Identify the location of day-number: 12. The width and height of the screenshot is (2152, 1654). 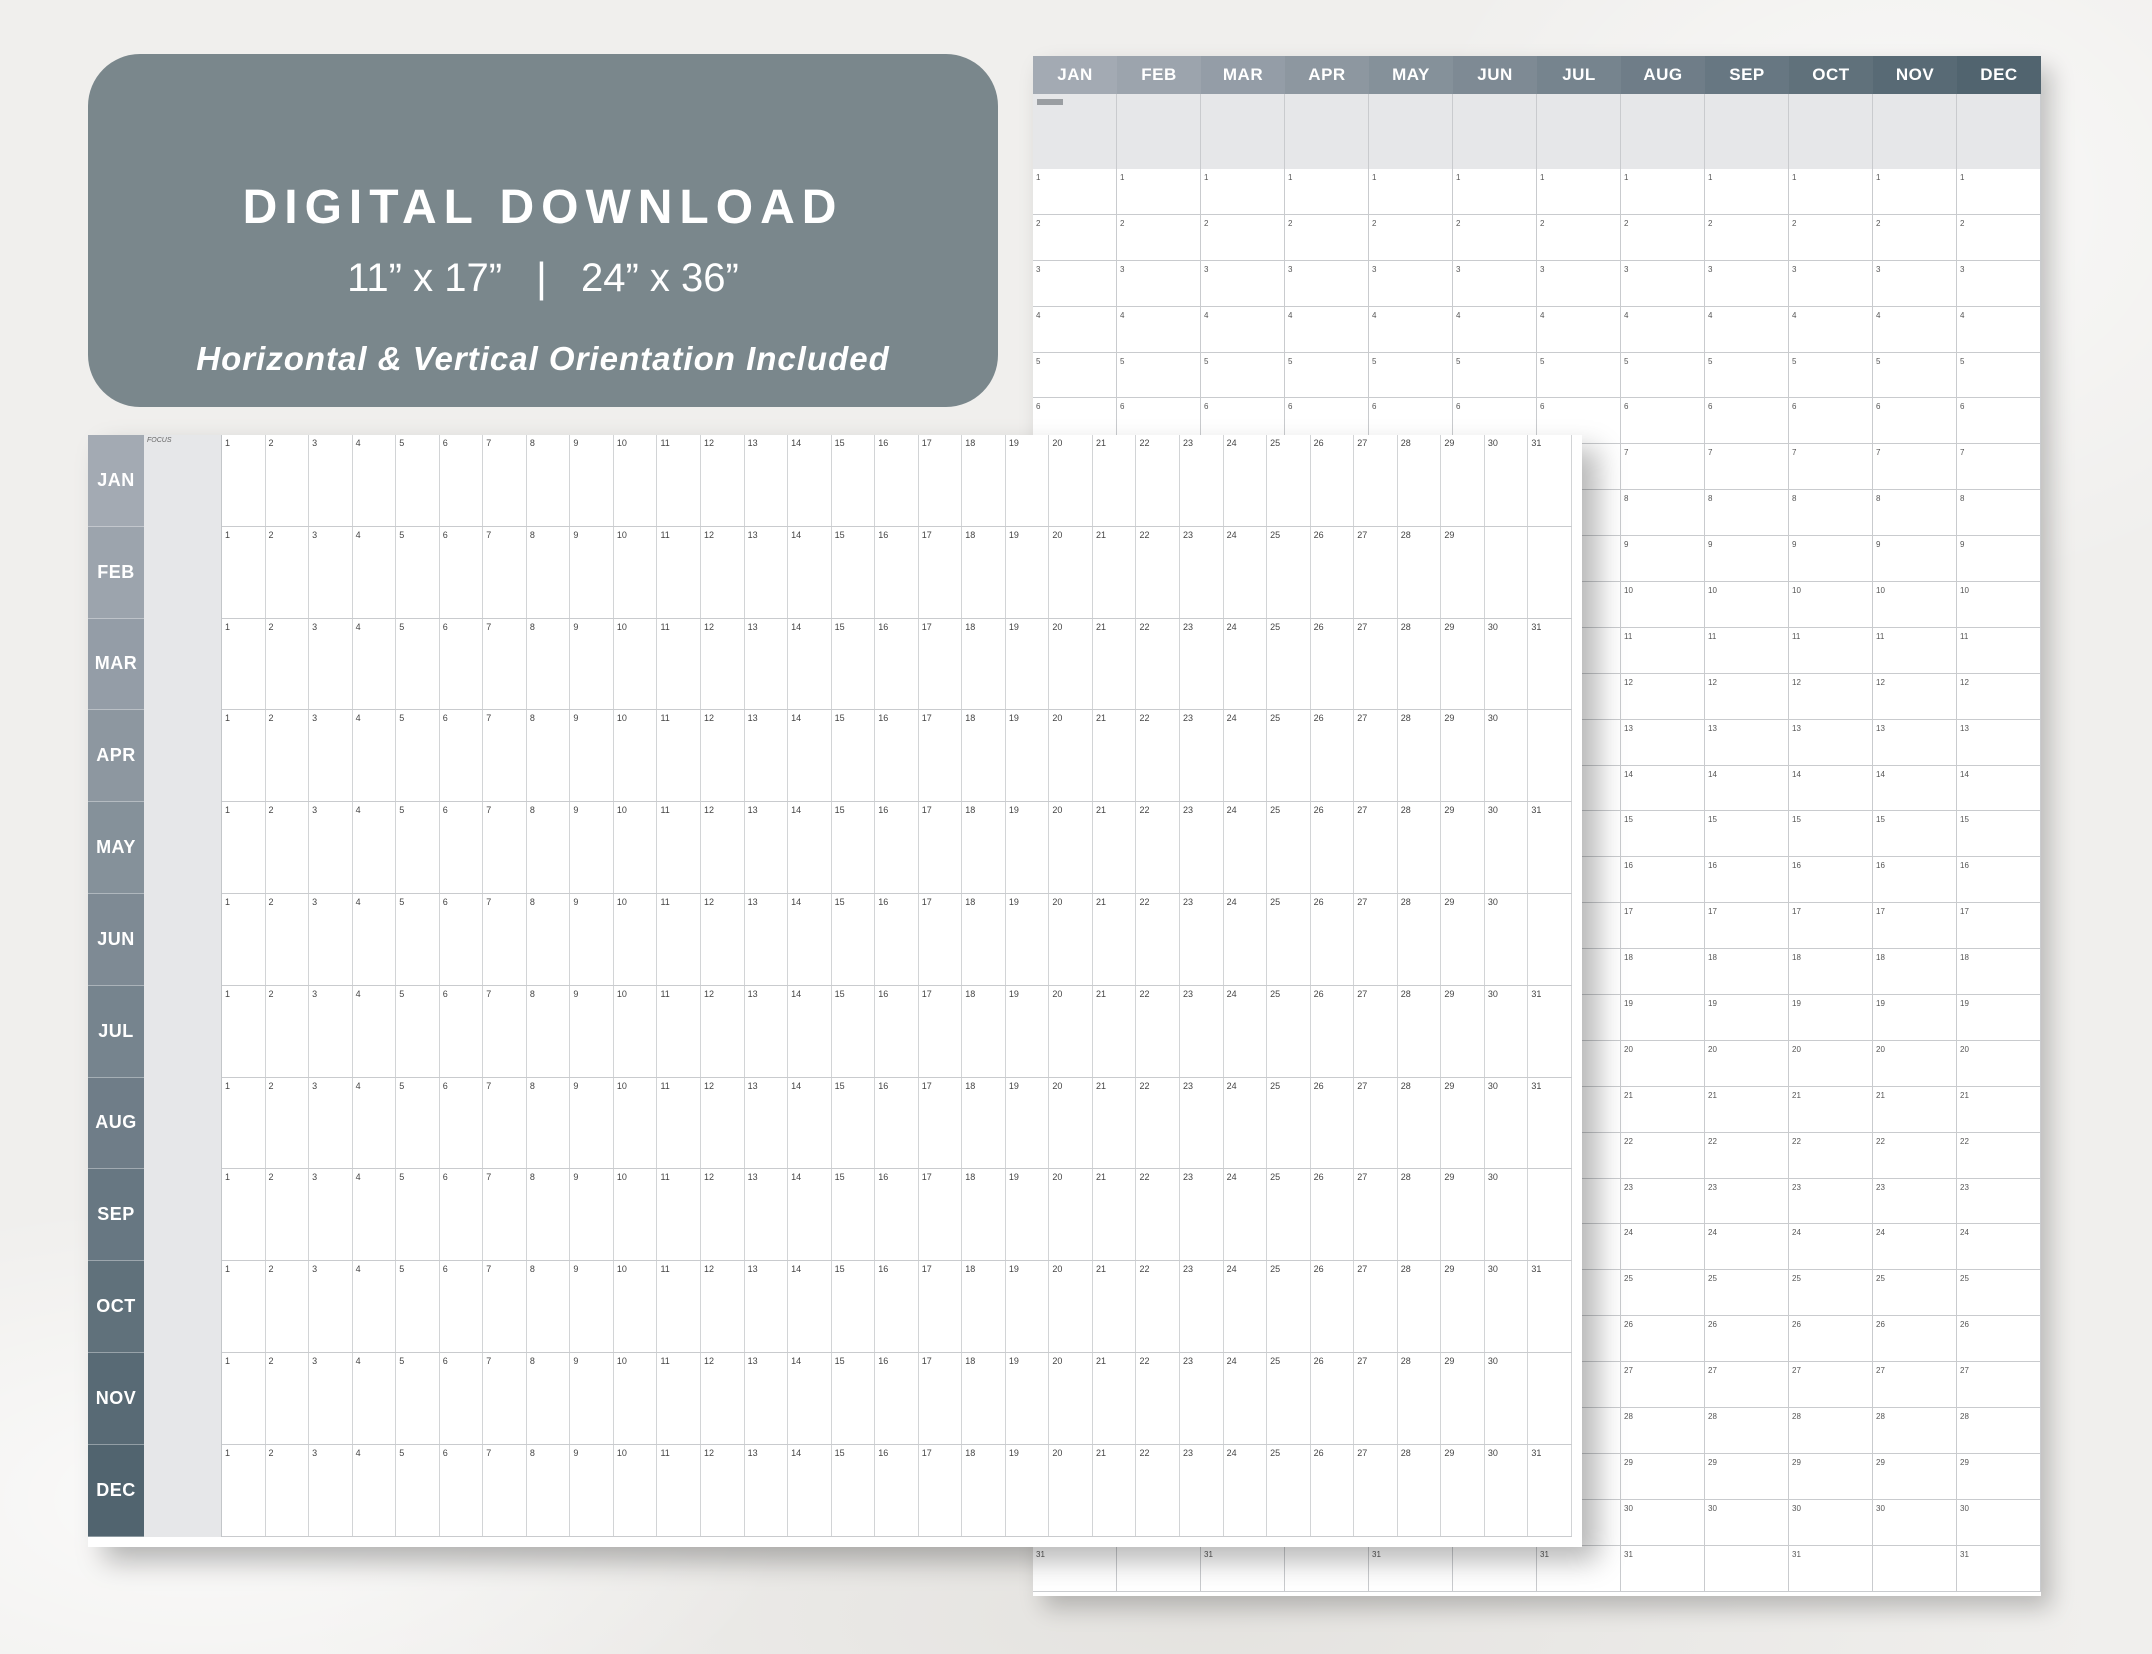
(1880, 682).